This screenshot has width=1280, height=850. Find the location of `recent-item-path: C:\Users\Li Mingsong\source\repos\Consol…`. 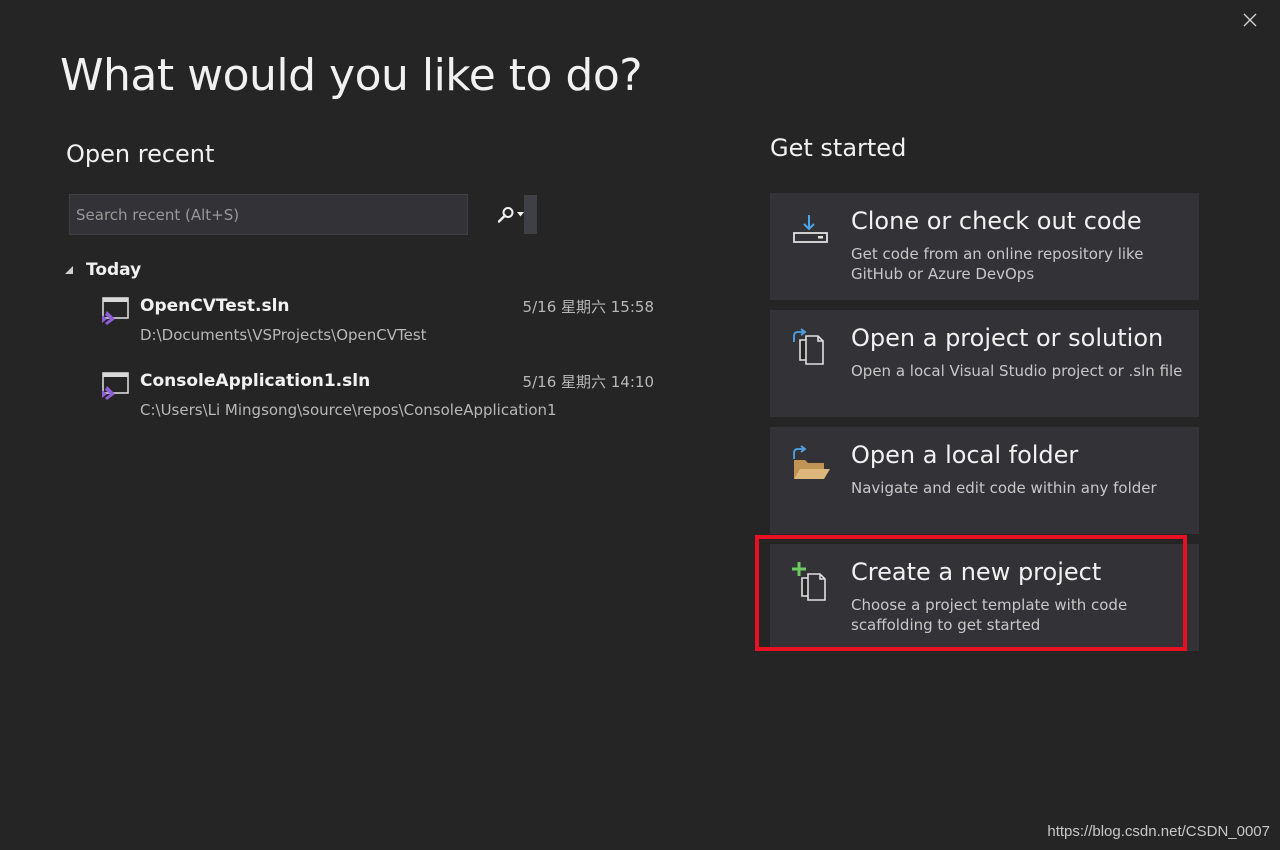

recent-item-path: C:\Users\Li Mingsong\source\repos\Consol… is located at coordinates (348, 410).